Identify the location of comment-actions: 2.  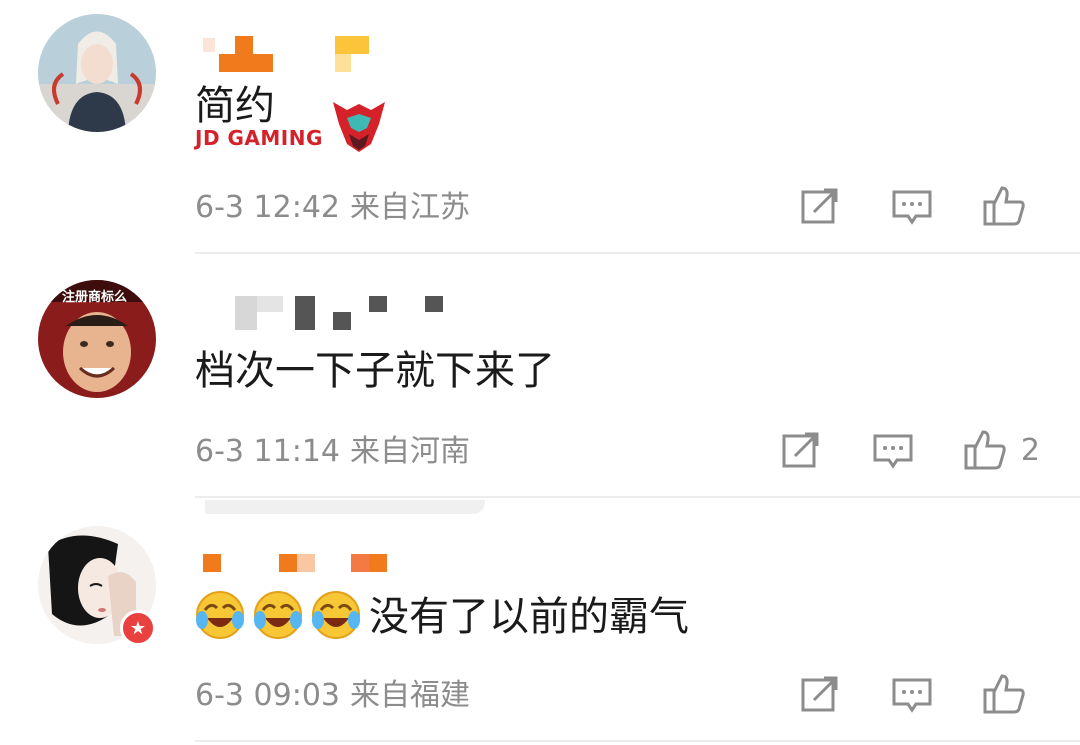
(885, 450).